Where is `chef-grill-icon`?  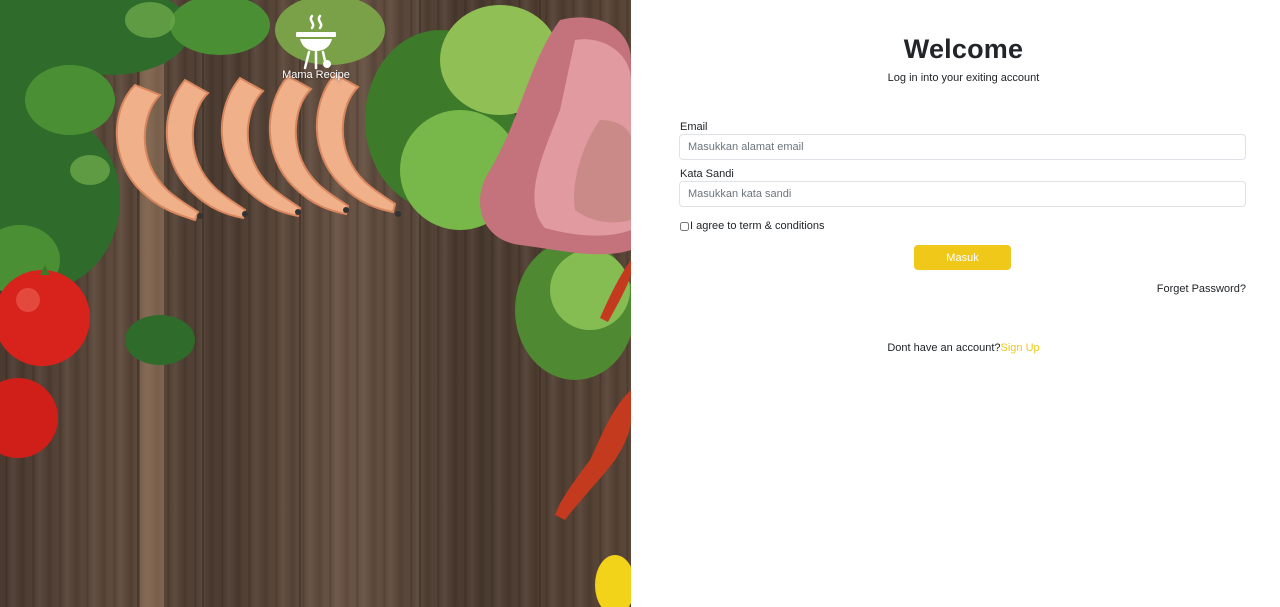 chef-grill-icon is located at coordinates (316, 42).